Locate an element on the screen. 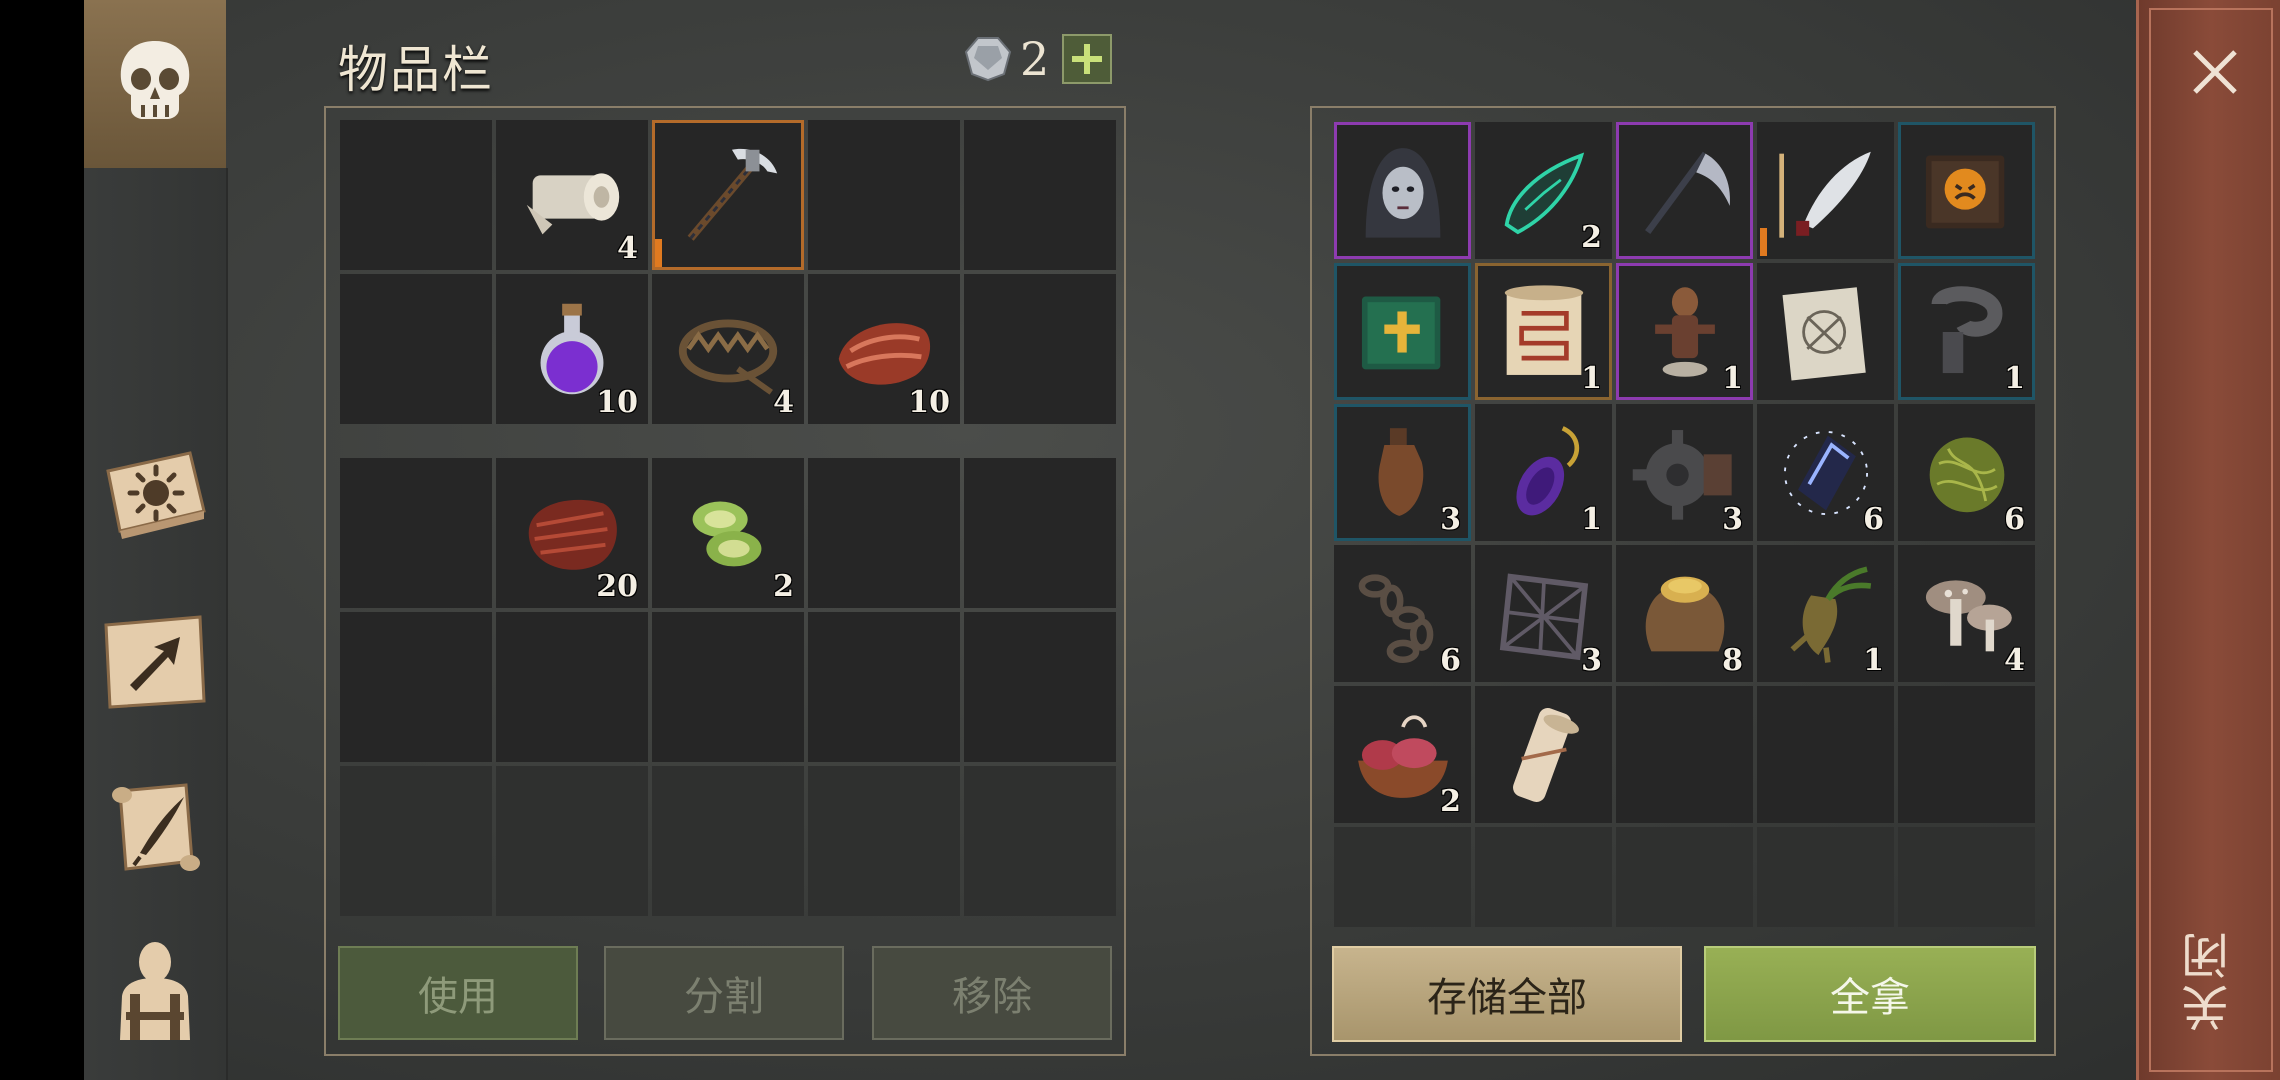  quickbar-grid: 20 2 is located at coordinates (728, 687).